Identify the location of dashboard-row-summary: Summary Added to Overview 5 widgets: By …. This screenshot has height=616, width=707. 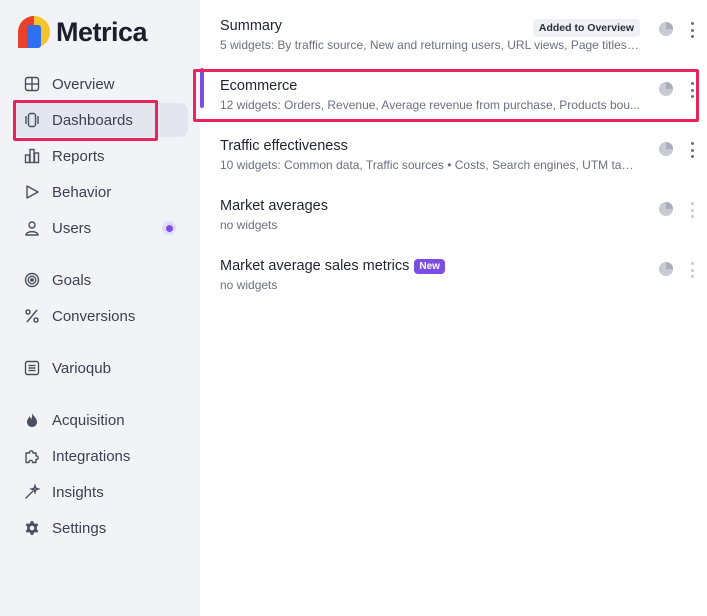
(453, 28).